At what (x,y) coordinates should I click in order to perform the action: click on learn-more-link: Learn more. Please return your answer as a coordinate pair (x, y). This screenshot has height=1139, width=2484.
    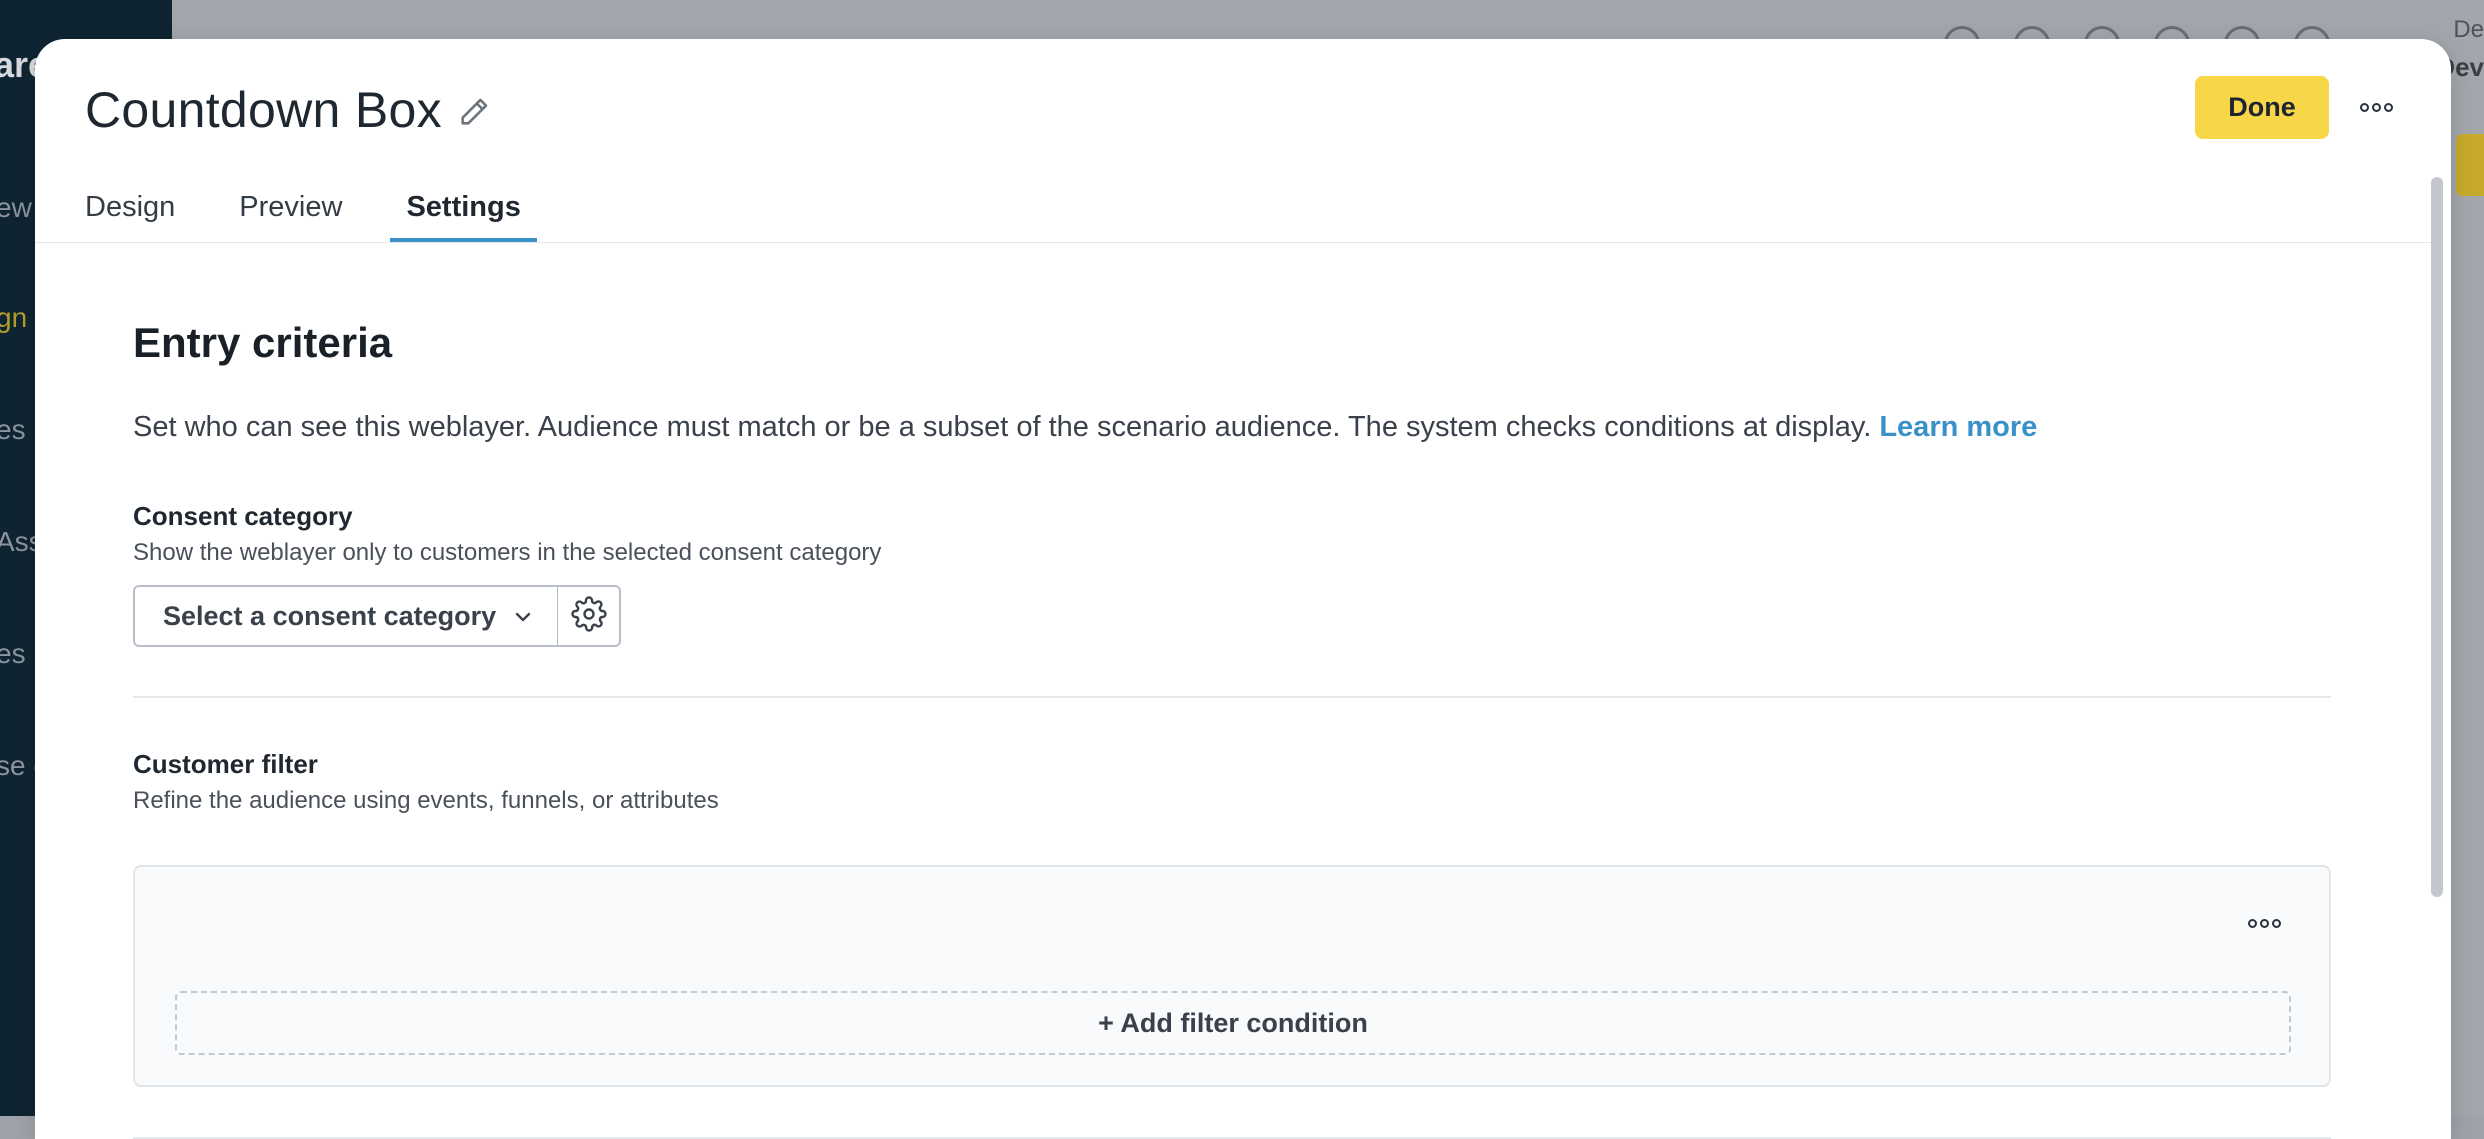
    Looking at the image, I should click on (1958, 427).